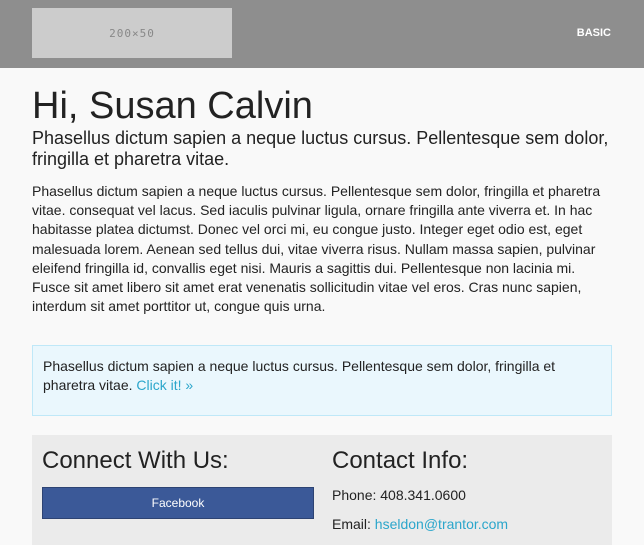 The width and height of the screenshot is (644, 545). Describe the element at coordinates (135, 460) in the screenshot. I see `connect-heading: Connect With Us:` at that location.